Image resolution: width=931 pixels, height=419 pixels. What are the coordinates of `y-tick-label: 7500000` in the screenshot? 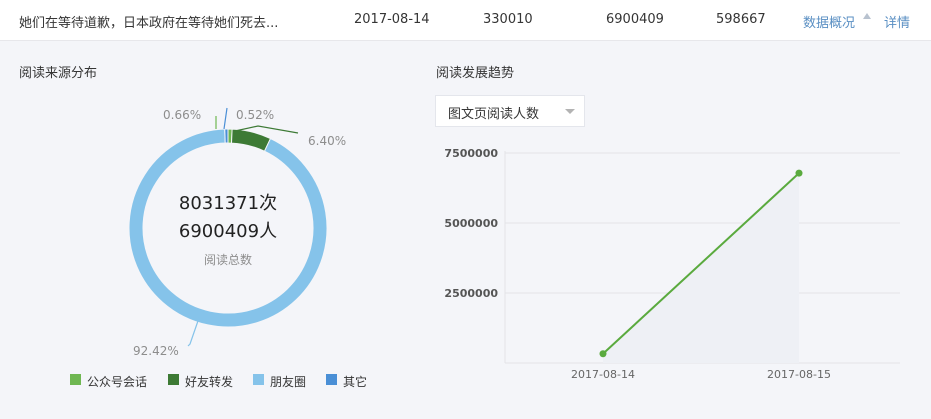 It's located at (471, 153).